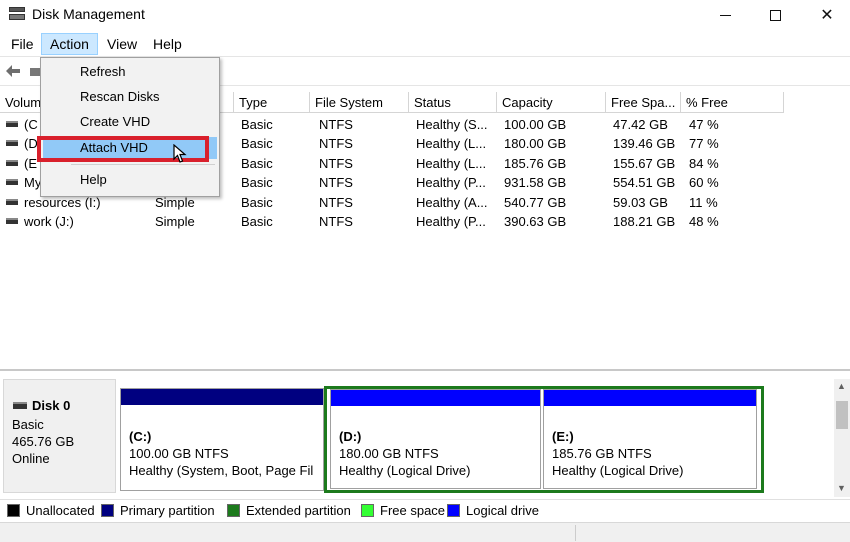  What do you see at coordinates (389, 453) in the screenshot?
I see `partition-size: 180.00 GB NTFS` at bounding box center [389, 453].